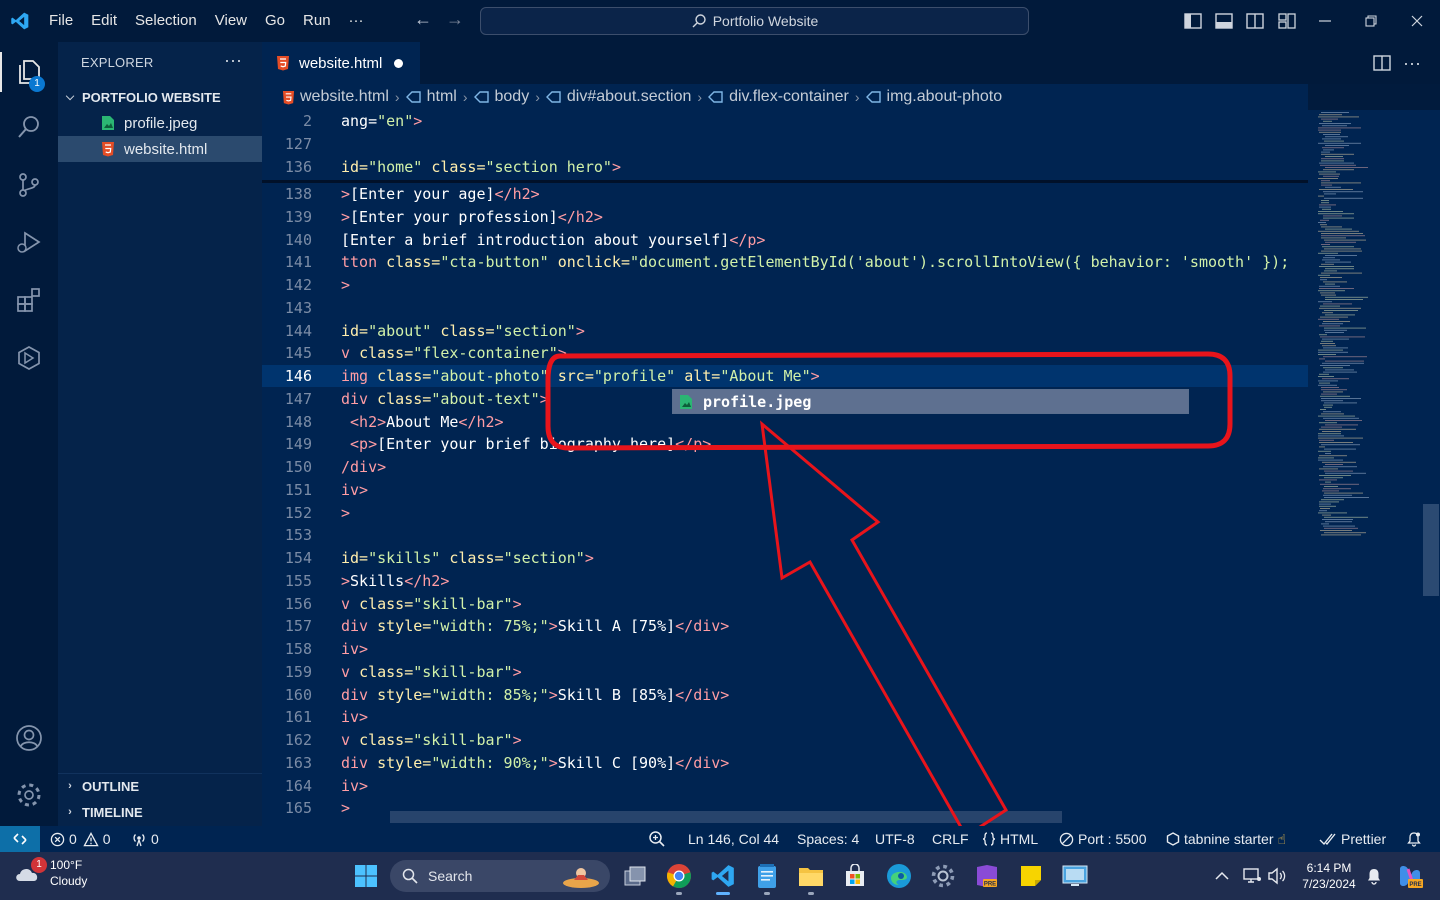 This screenshot has width=1440, height=900. I want to click on pre-app-icon: PRE, so click(987, 876).